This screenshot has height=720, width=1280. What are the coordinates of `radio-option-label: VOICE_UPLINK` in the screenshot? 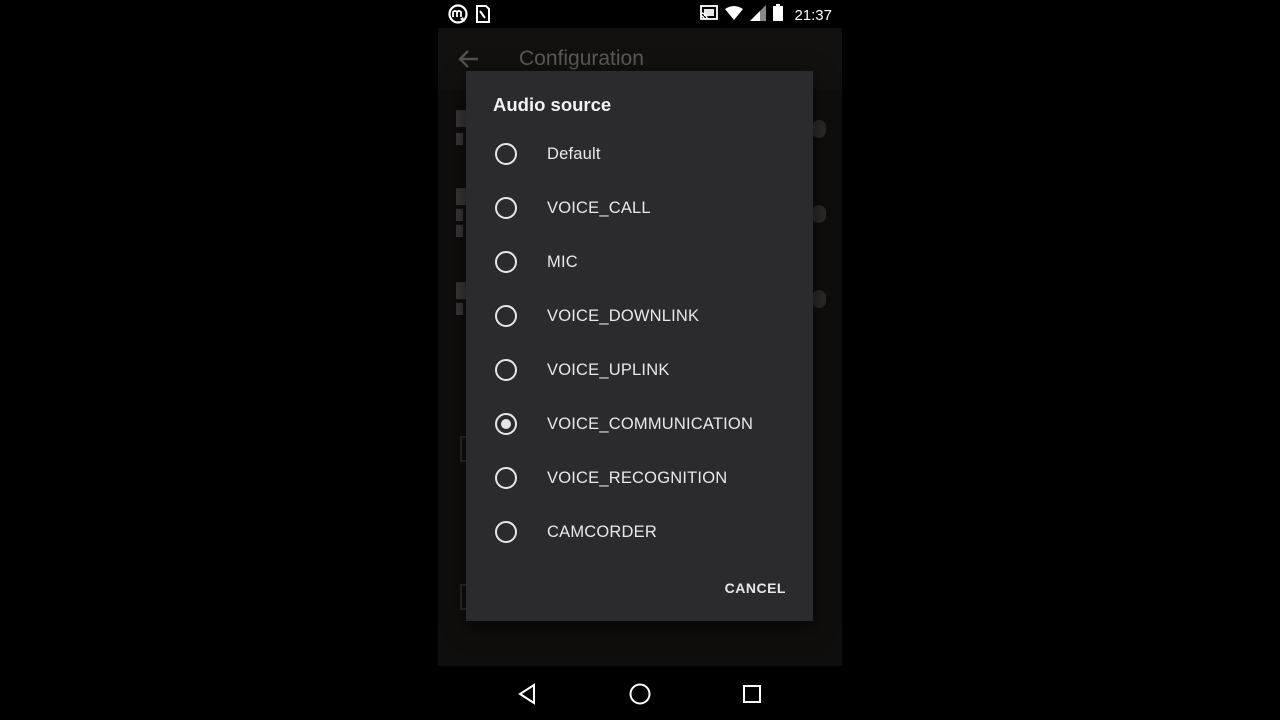 It's located at (608, 369).